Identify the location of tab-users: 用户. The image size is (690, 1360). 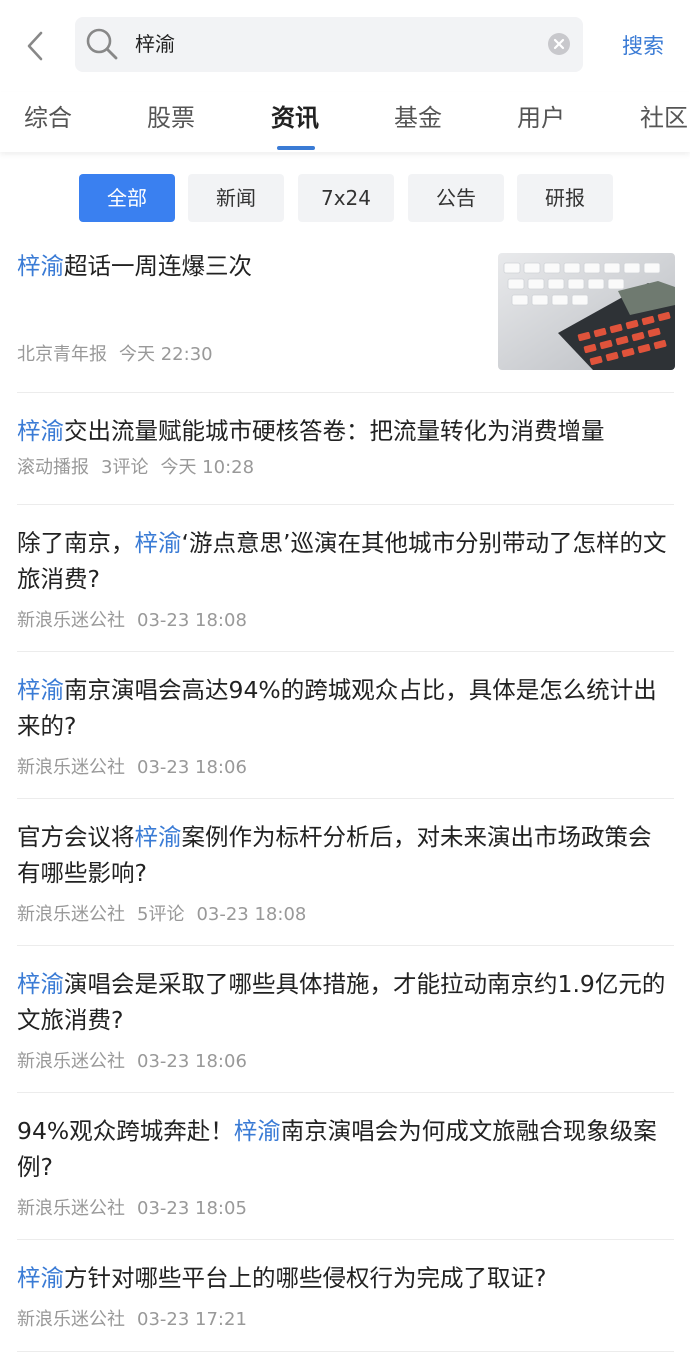
(541, 118).